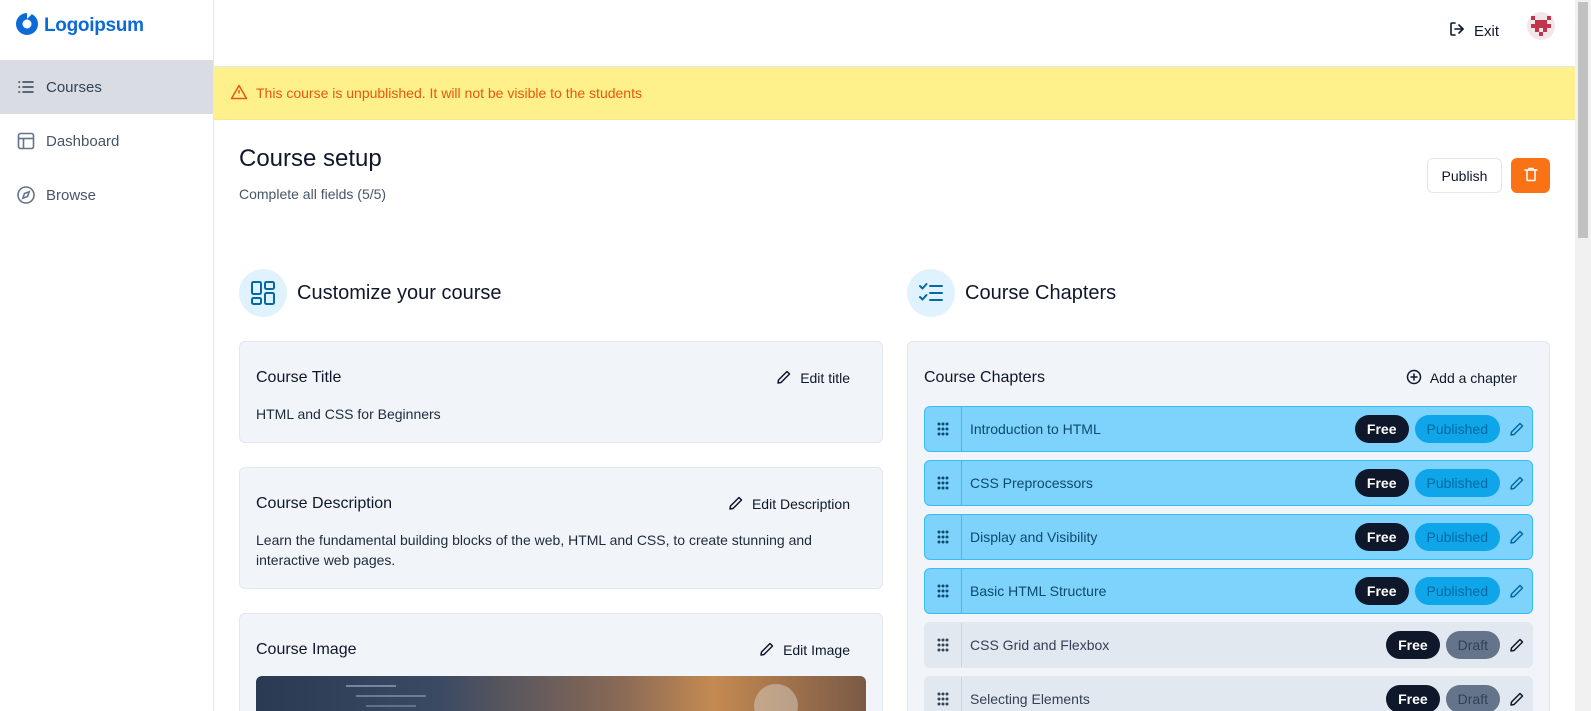  I want to click on add-chapter-button: Add a chapter, so click(1461, 378).